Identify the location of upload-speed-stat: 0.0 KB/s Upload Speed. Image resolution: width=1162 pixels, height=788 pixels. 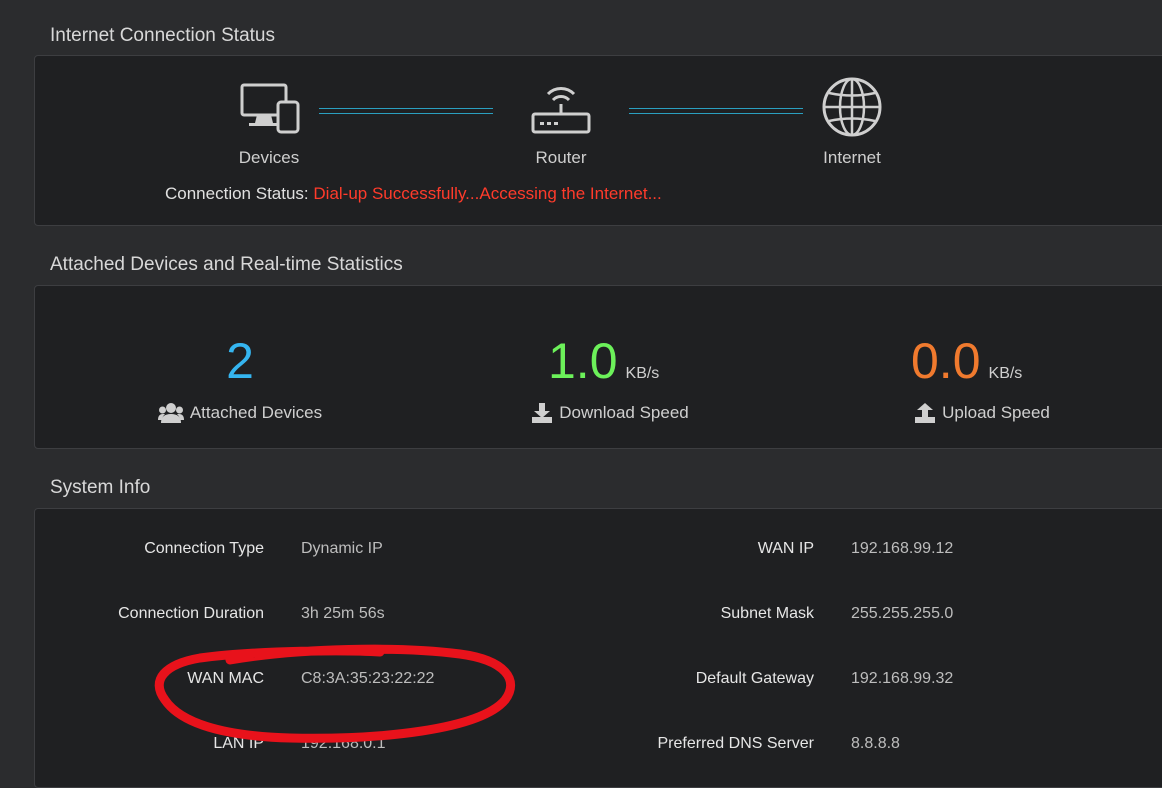
(982, 380).